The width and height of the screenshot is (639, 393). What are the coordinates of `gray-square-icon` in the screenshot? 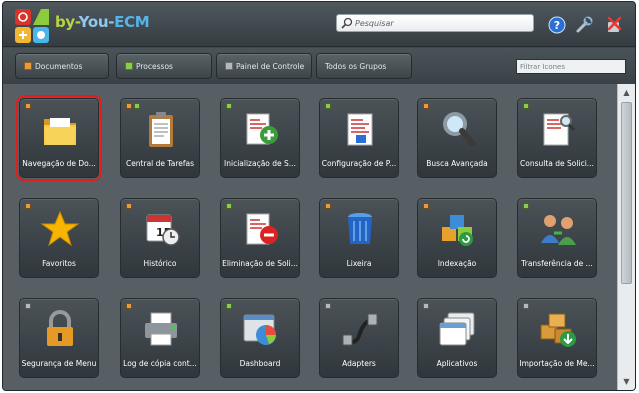 It's located at (229, 66).